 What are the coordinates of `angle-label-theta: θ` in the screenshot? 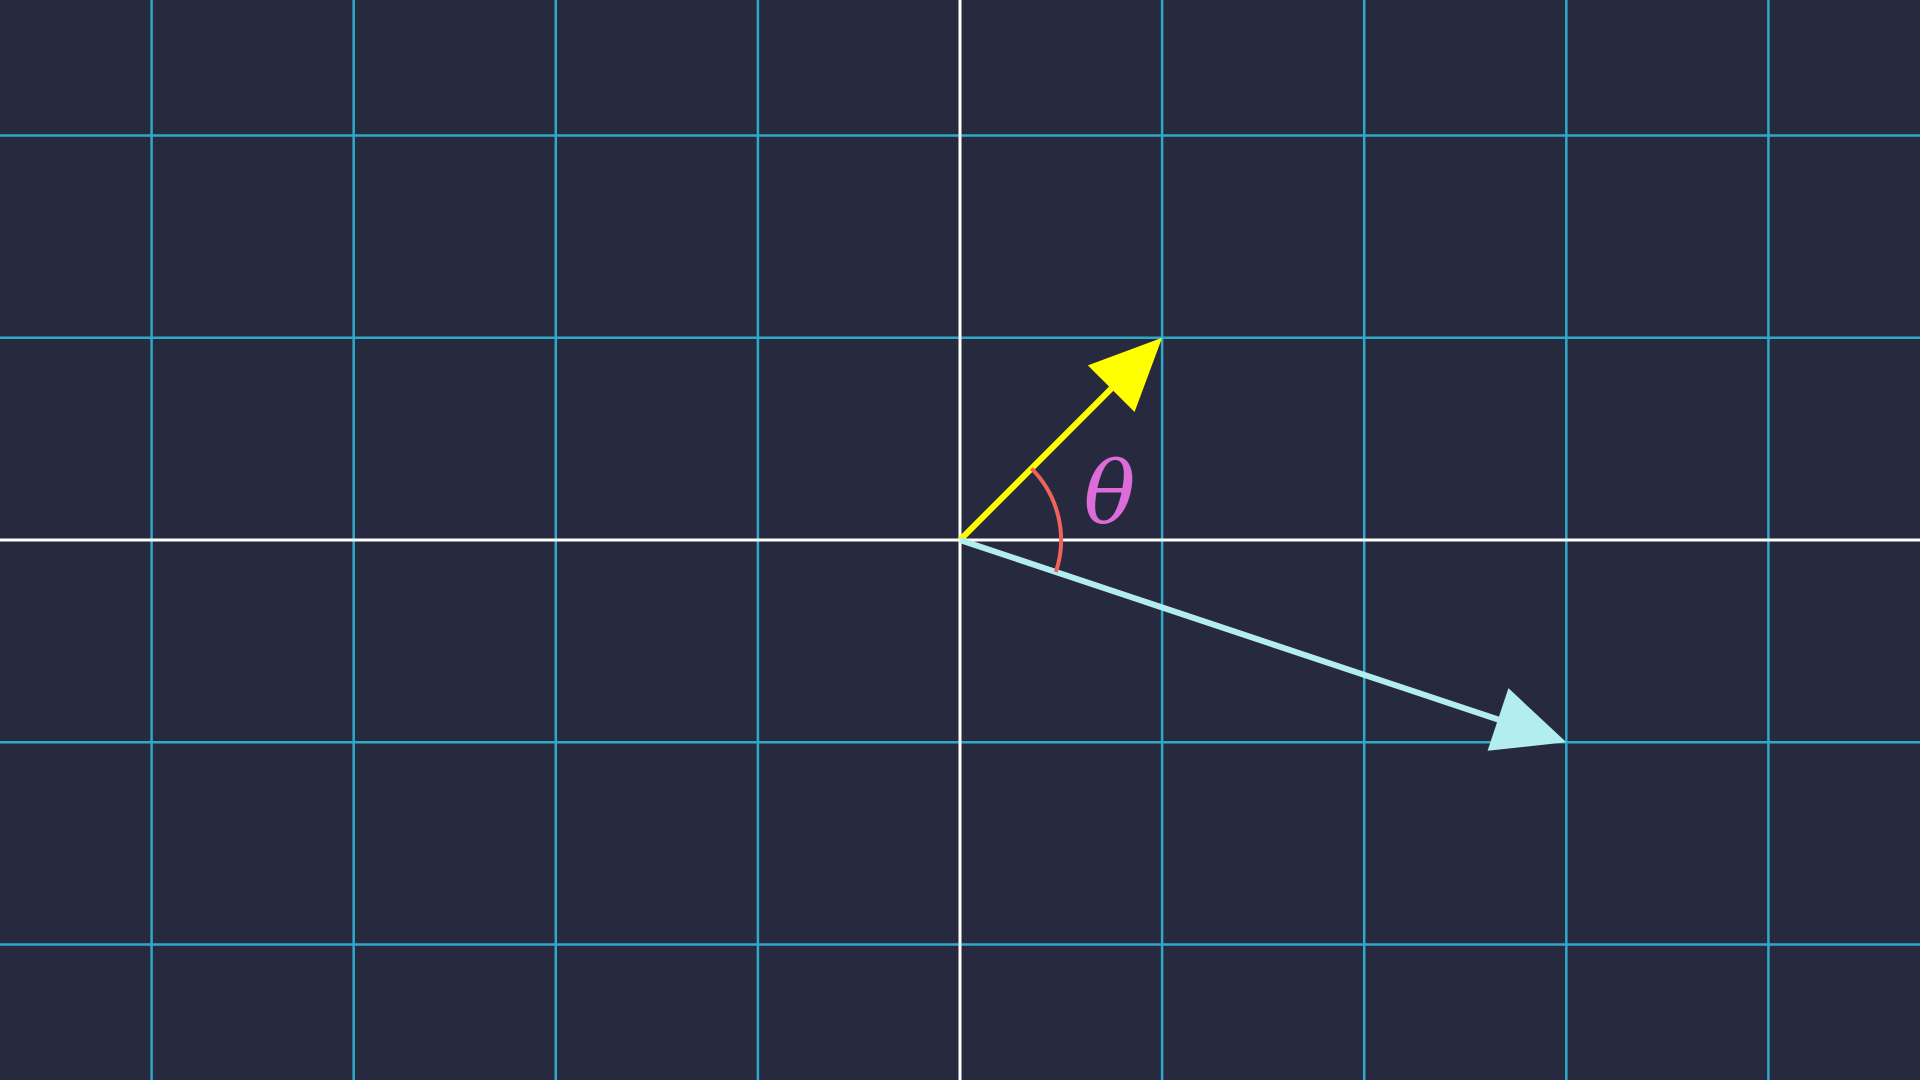 It's located at (1110, 494).